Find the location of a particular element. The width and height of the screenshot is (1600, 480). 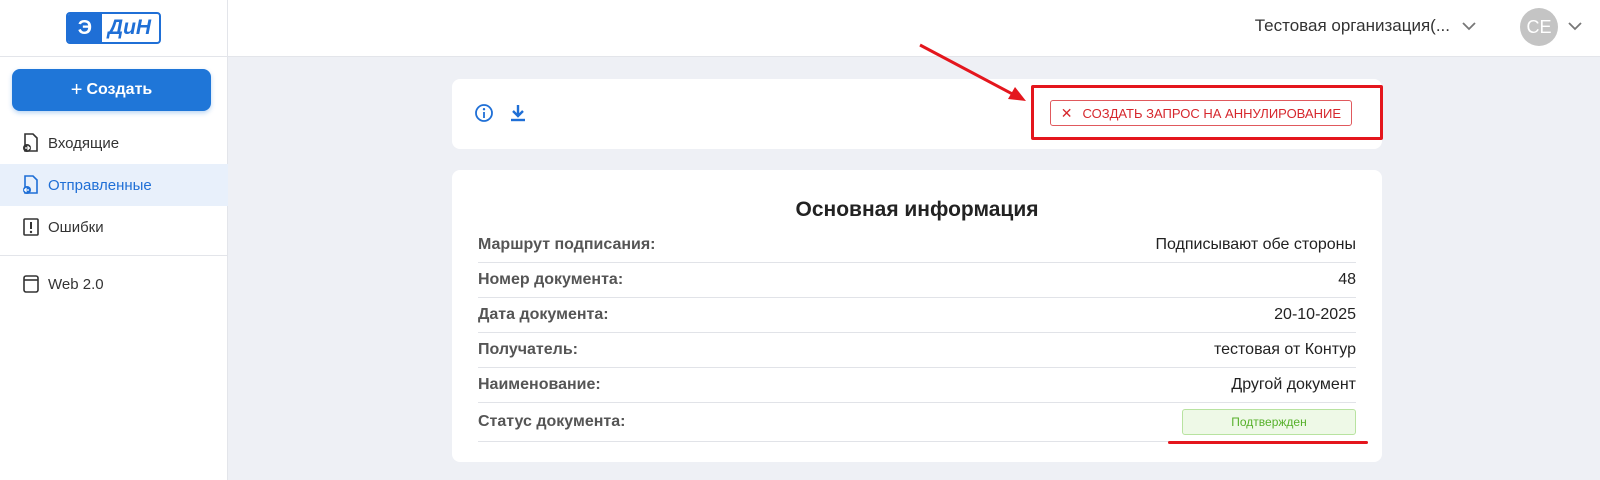

sidebar-item-label: Ошибки is located at coordinates (76, 227).